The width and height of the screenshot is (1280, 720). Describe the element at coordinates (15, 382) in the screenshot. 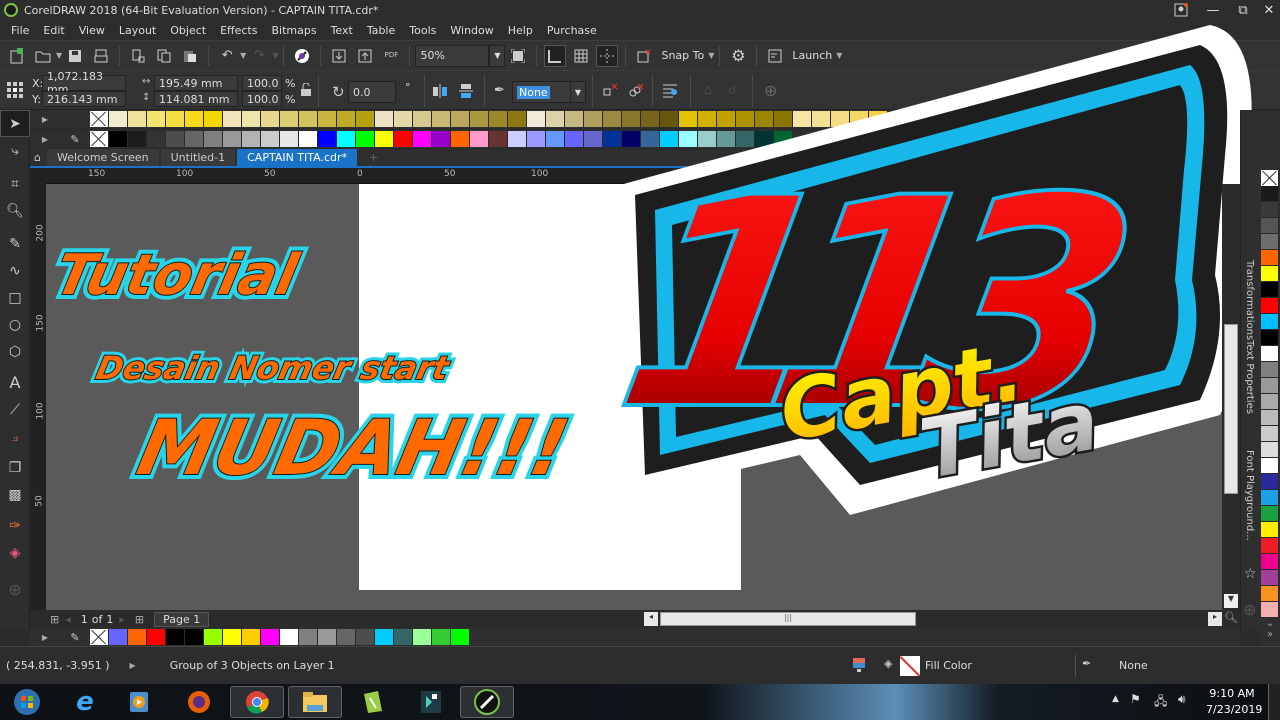

I see `text-tool-icon: A` at that location.